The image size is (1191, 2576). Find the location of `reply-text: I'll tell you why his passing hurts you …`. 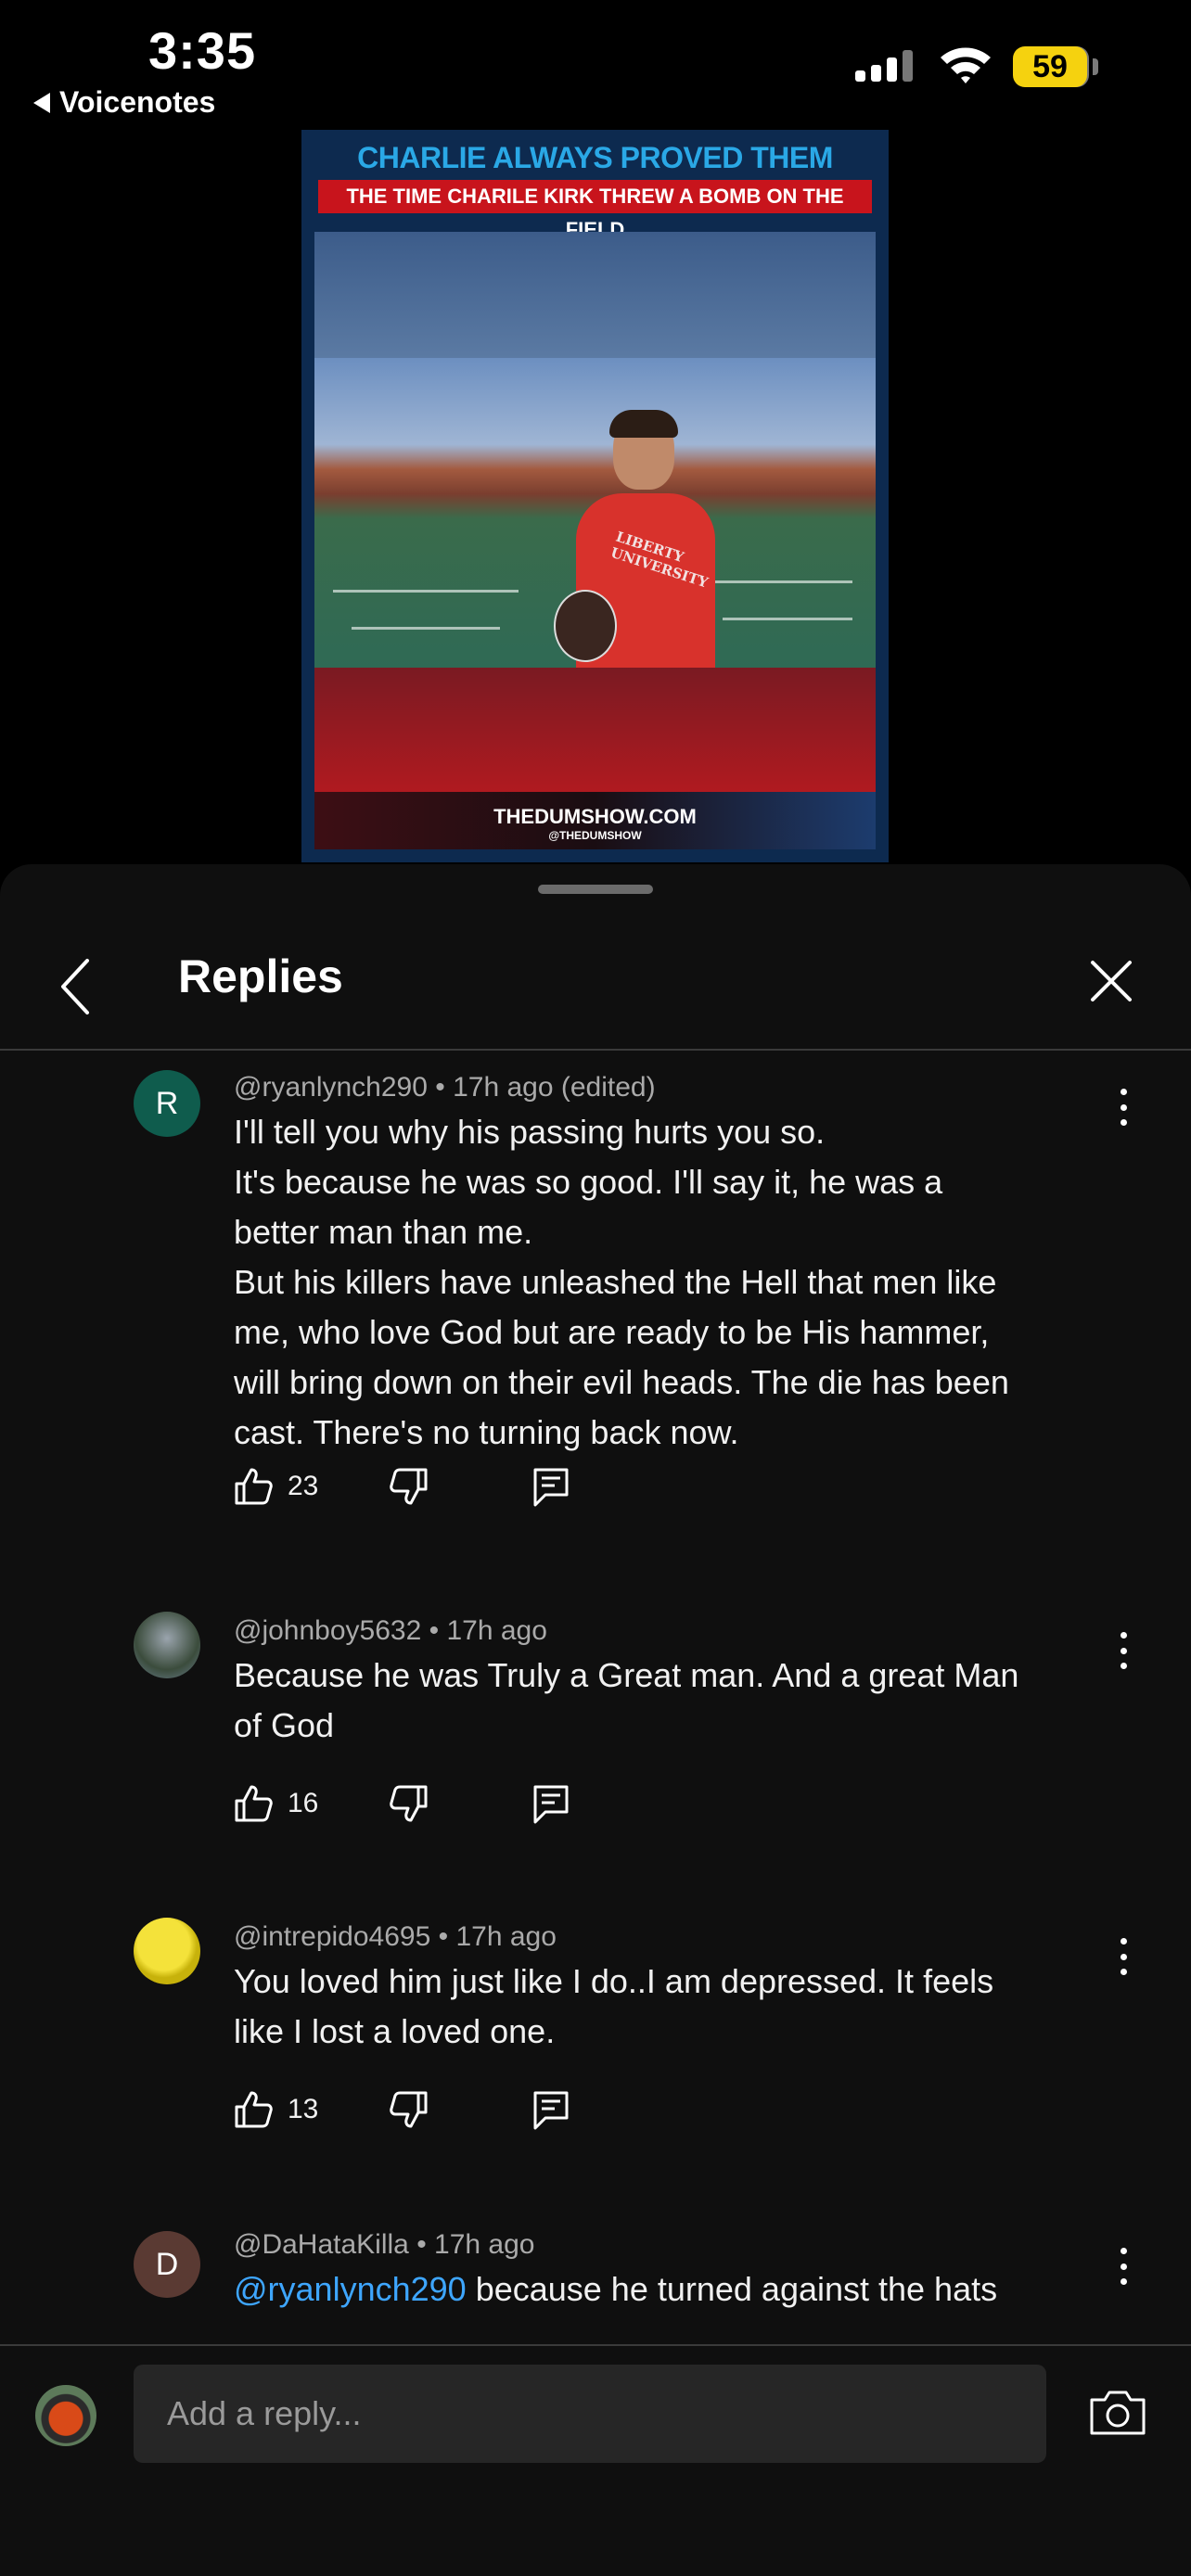

reply-text: I'll tell you why his passing hurts you … is located at coordinates (621, 1282).